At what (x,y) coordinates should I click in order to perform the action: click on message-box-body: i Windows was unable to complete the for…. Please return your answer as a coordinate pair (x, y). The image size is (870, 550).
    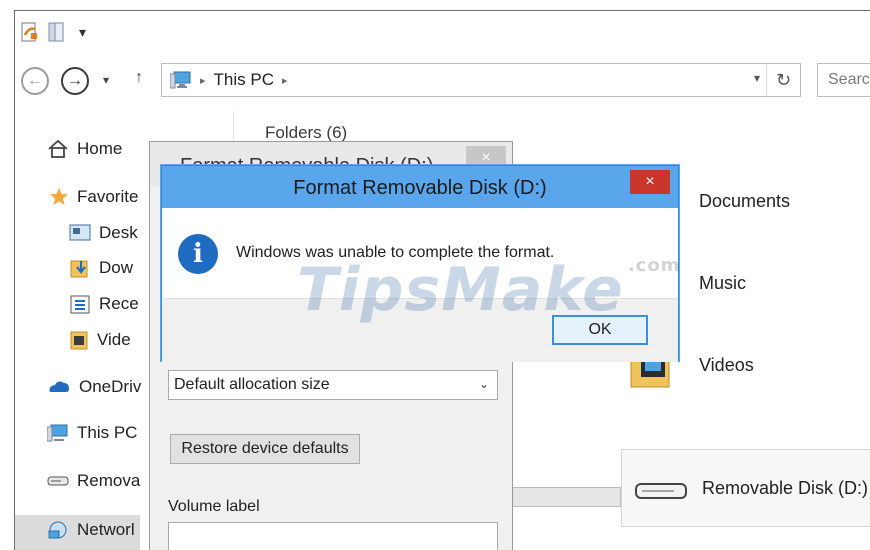
    Looking at the image, I should click on (420, 253).